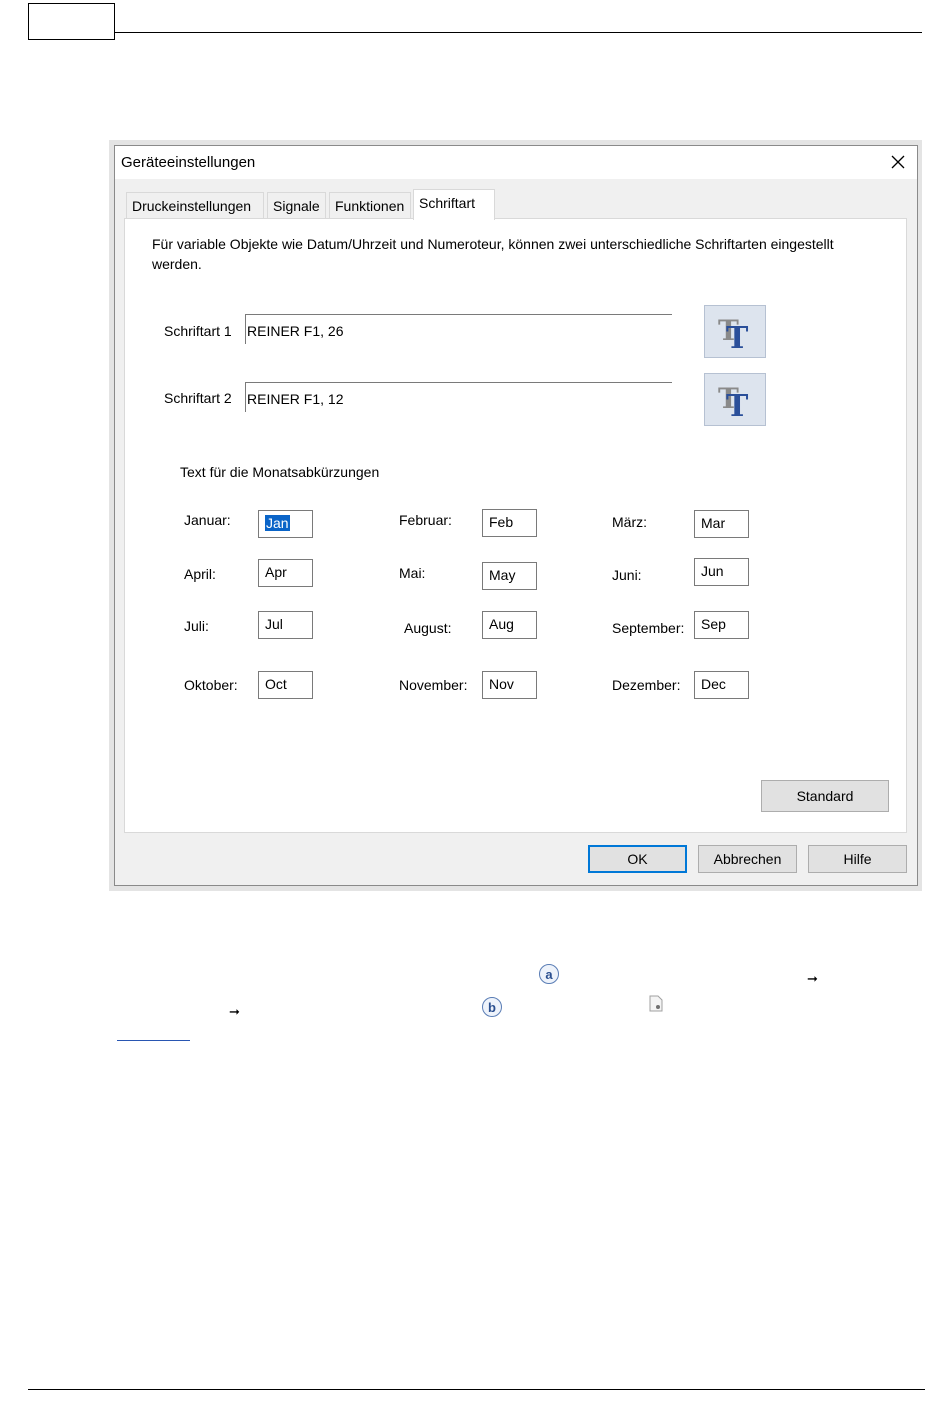 The width and height of the screenshot is (950, 1409). Describe the element at coordinates (857, 859) in the screenshot. I see `help-button: Hilfe` at that location.